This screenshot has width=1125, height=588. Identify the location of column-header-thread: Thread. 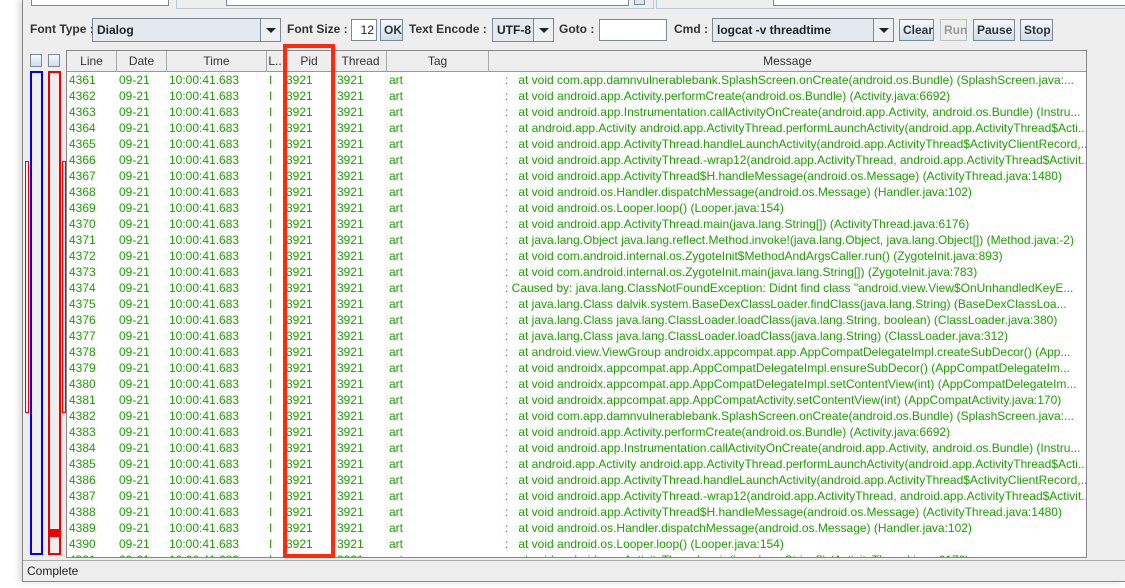
(361, 61).